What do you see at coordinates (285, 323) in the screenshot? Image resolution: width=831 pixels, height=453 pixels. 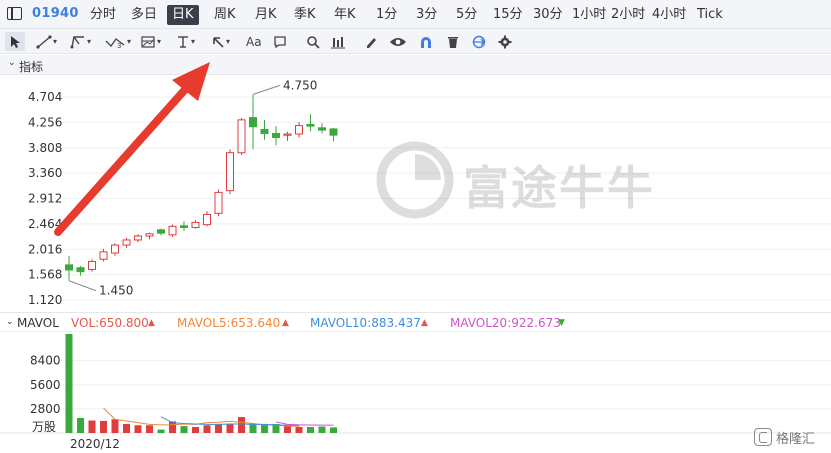 I see `mavol5-arrow-icon: ▲` at bounding box center [285, 323].